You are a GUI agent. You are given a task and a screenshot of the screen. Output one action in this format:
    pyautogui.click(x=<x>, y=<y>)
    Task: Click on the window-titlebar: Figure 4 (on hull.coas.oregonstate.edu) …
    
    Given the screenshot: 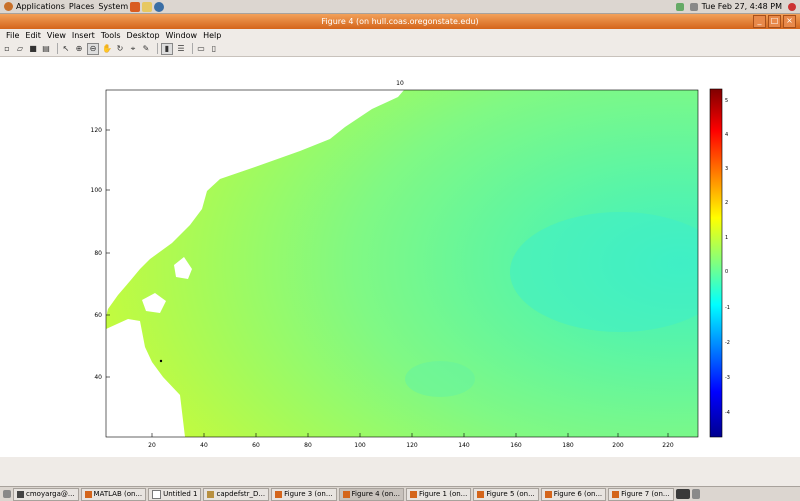 What is the action you would take?
    pyautogui.click(x=400, y=21)
    